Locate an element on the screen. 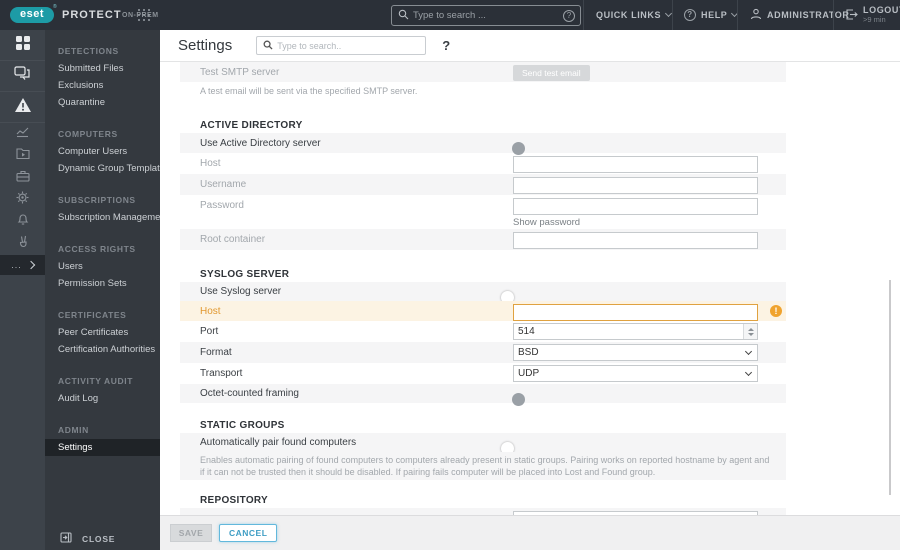  syslog-port-row: Port is located at coordinates (483, 331).